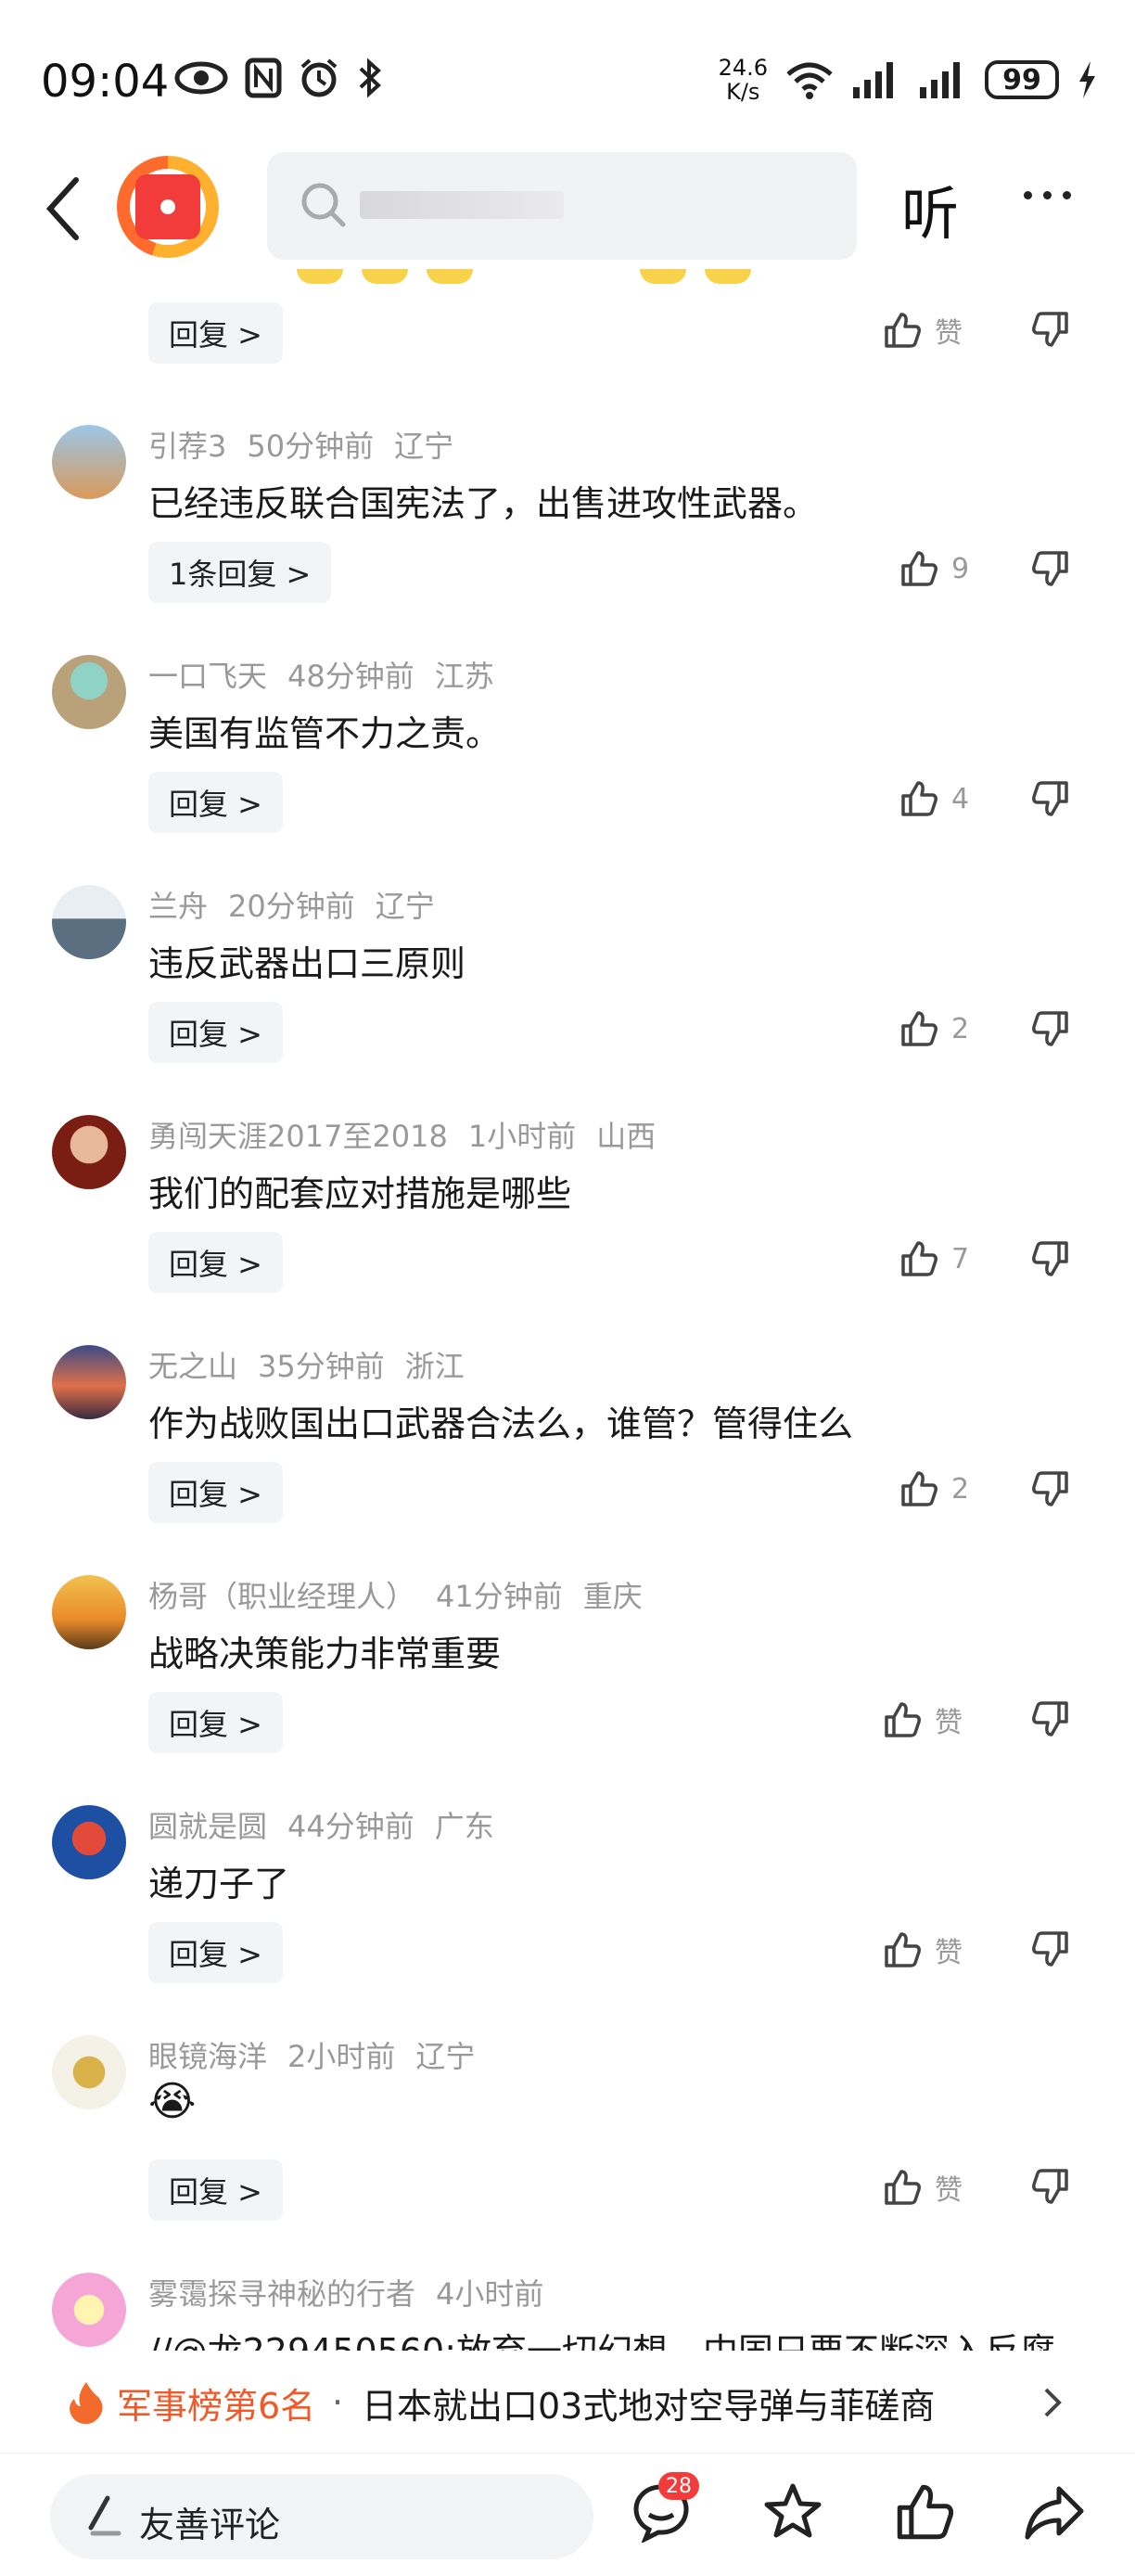 The image size is (1135, 2576). Describe the element at coordinates (322, 2516) in the screenshot. I see `comment-input: 友善评论` at that location.